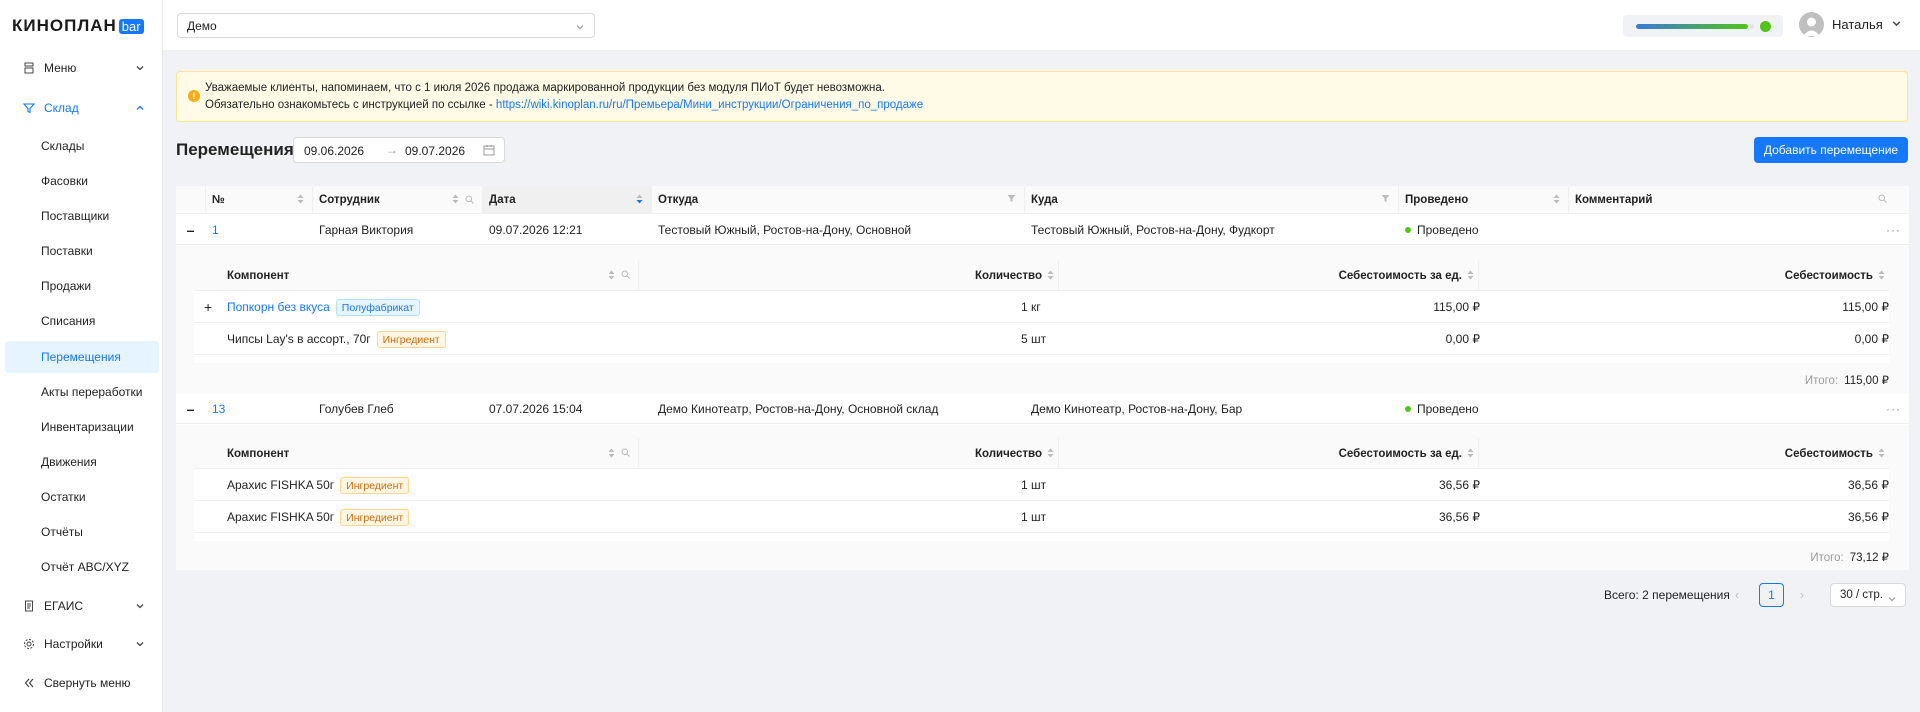  Describe the element at coordinates (1692, 26) in the screenshot. I see `progress-fill` at that location.